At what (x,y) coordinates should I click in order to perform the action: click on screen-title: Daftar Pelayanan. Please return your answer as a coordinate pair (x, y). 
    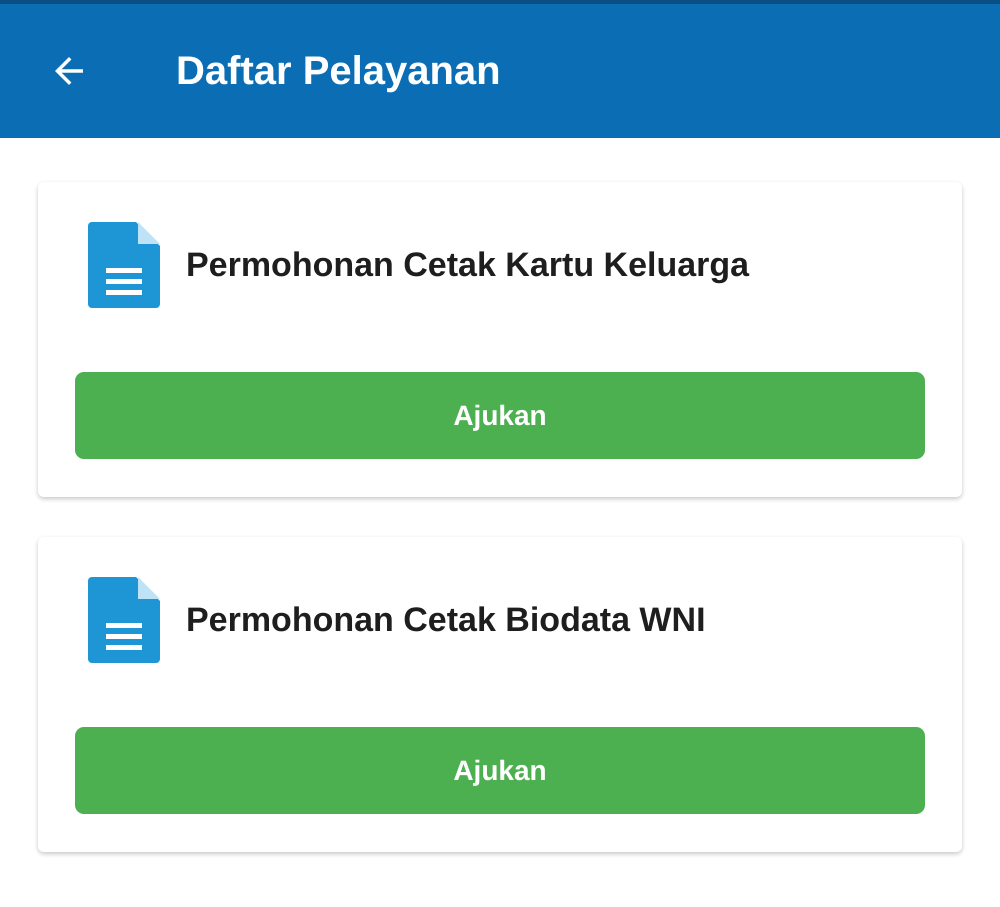
    Looking at the image, I should click on (338, 71).